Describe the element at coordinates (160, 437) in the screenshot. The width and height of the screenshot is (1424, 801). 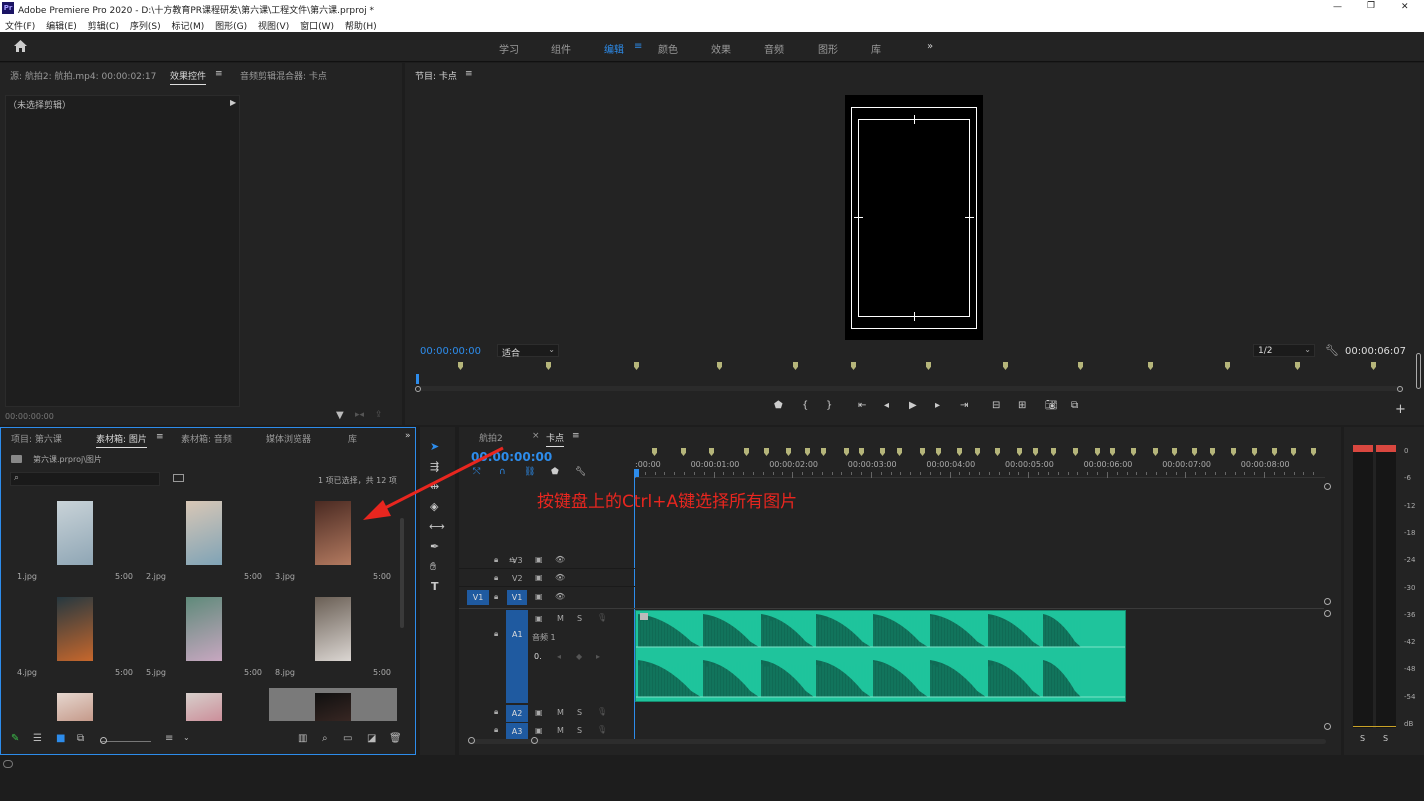
I see `bin-menu-icon: ≡` at that location.